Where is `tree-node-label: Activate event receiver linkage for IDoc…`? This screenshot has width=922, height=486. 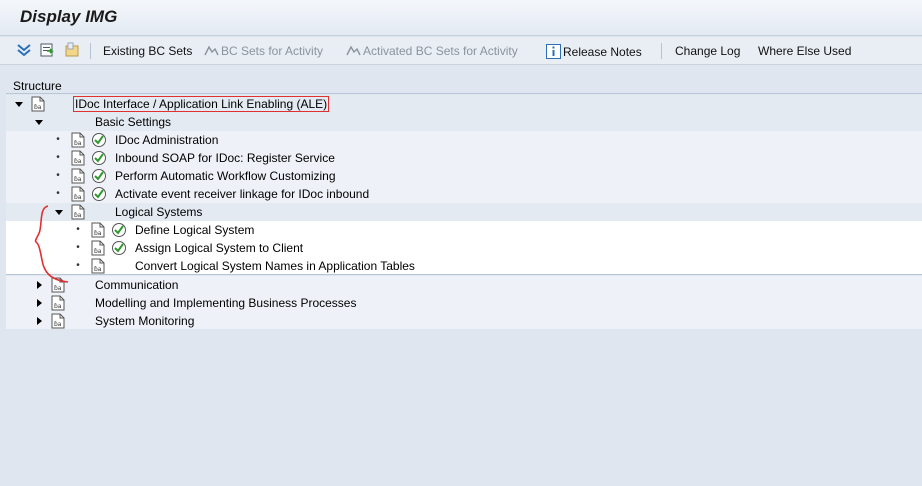
tree-node-label: Activate event receiver linkage for IDoc… is located at coordinates (242, 194).